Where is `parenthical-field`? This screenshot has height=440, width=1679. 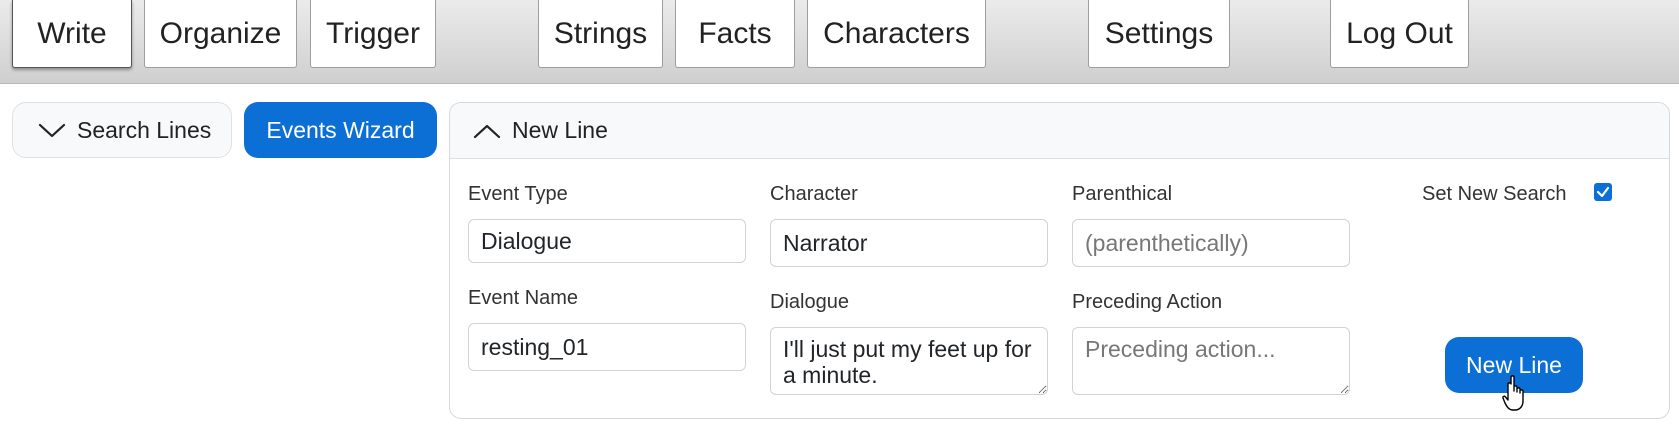 parenthical-field is located at coordinates (1211, 243).